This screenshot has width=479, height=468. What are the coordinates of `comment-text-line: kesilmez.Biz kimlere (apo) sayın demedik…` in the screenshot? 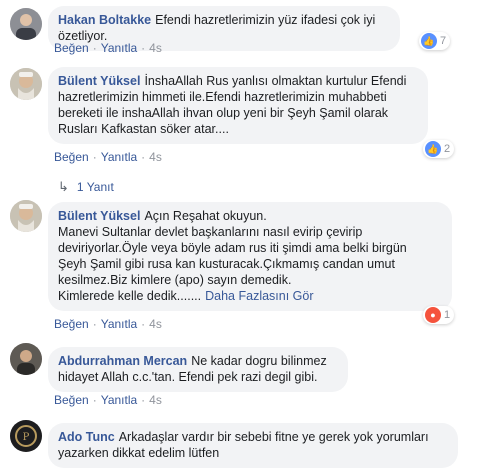 It's located at (175, 280).